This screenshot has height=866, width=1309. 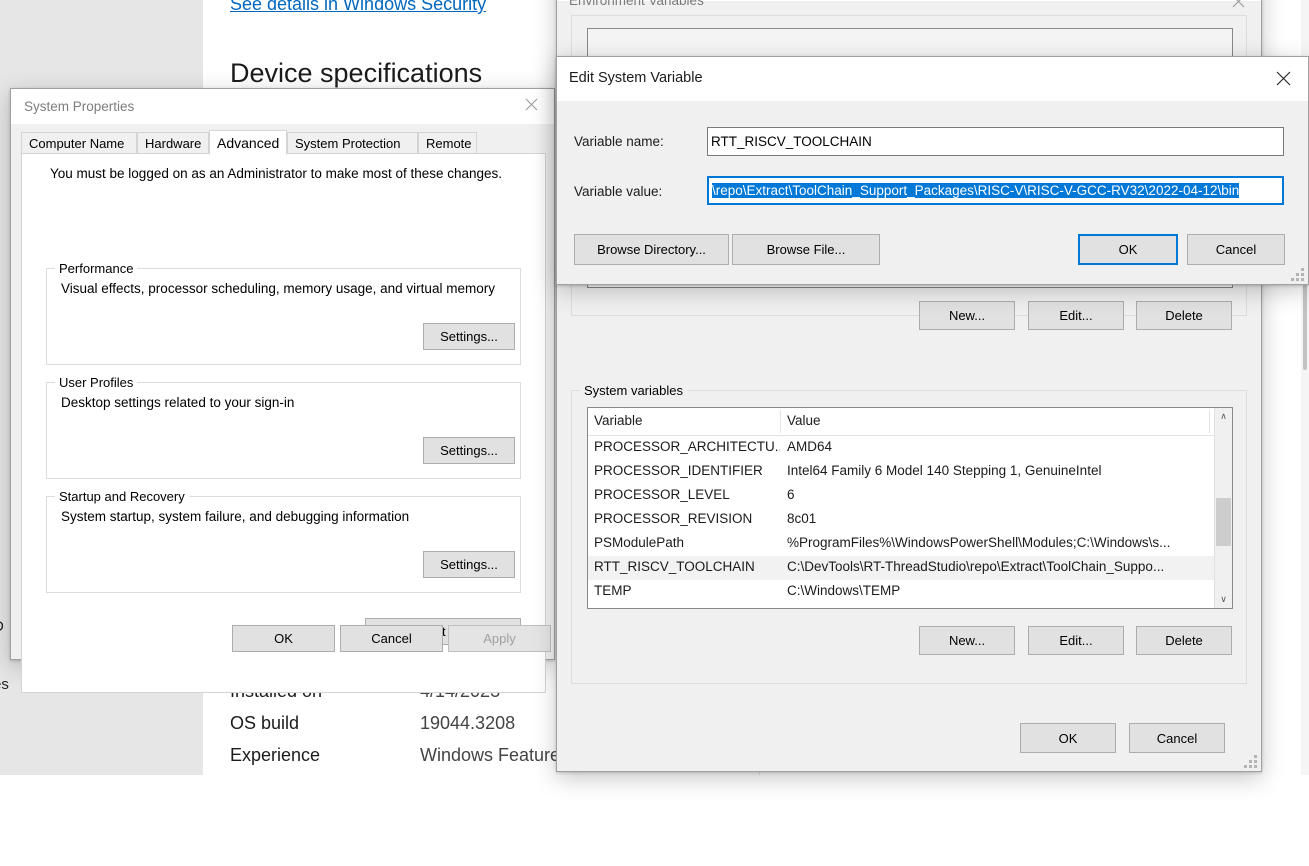 I want to click on cell-variable: PROCESSOR_IDENTIFIER, so click(x=678, y=470).